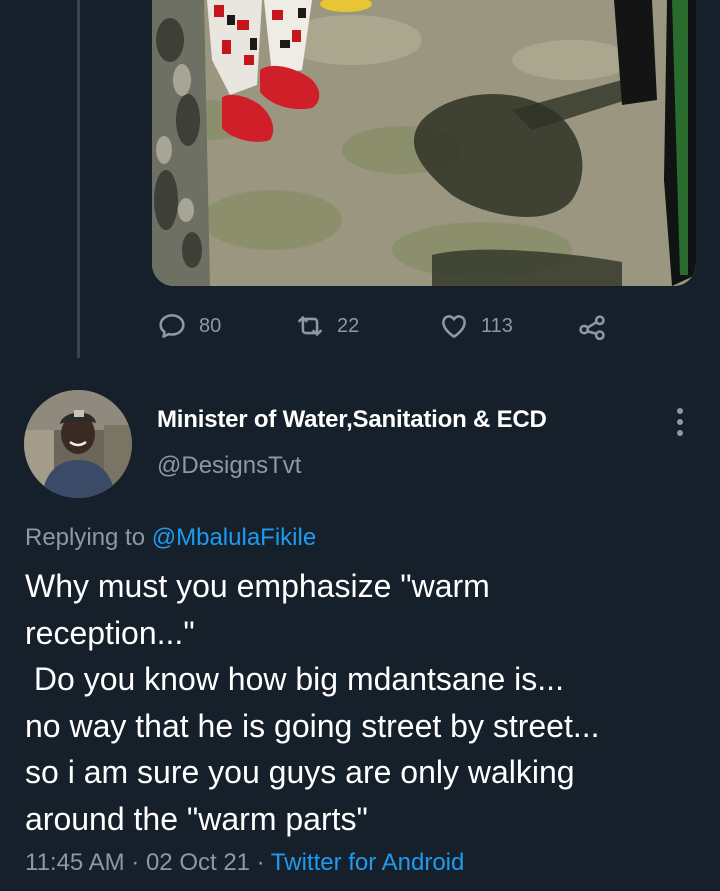 The width and height of the screenshot is (720, 891). I want to click on like-count: 113, so click(497, 325).